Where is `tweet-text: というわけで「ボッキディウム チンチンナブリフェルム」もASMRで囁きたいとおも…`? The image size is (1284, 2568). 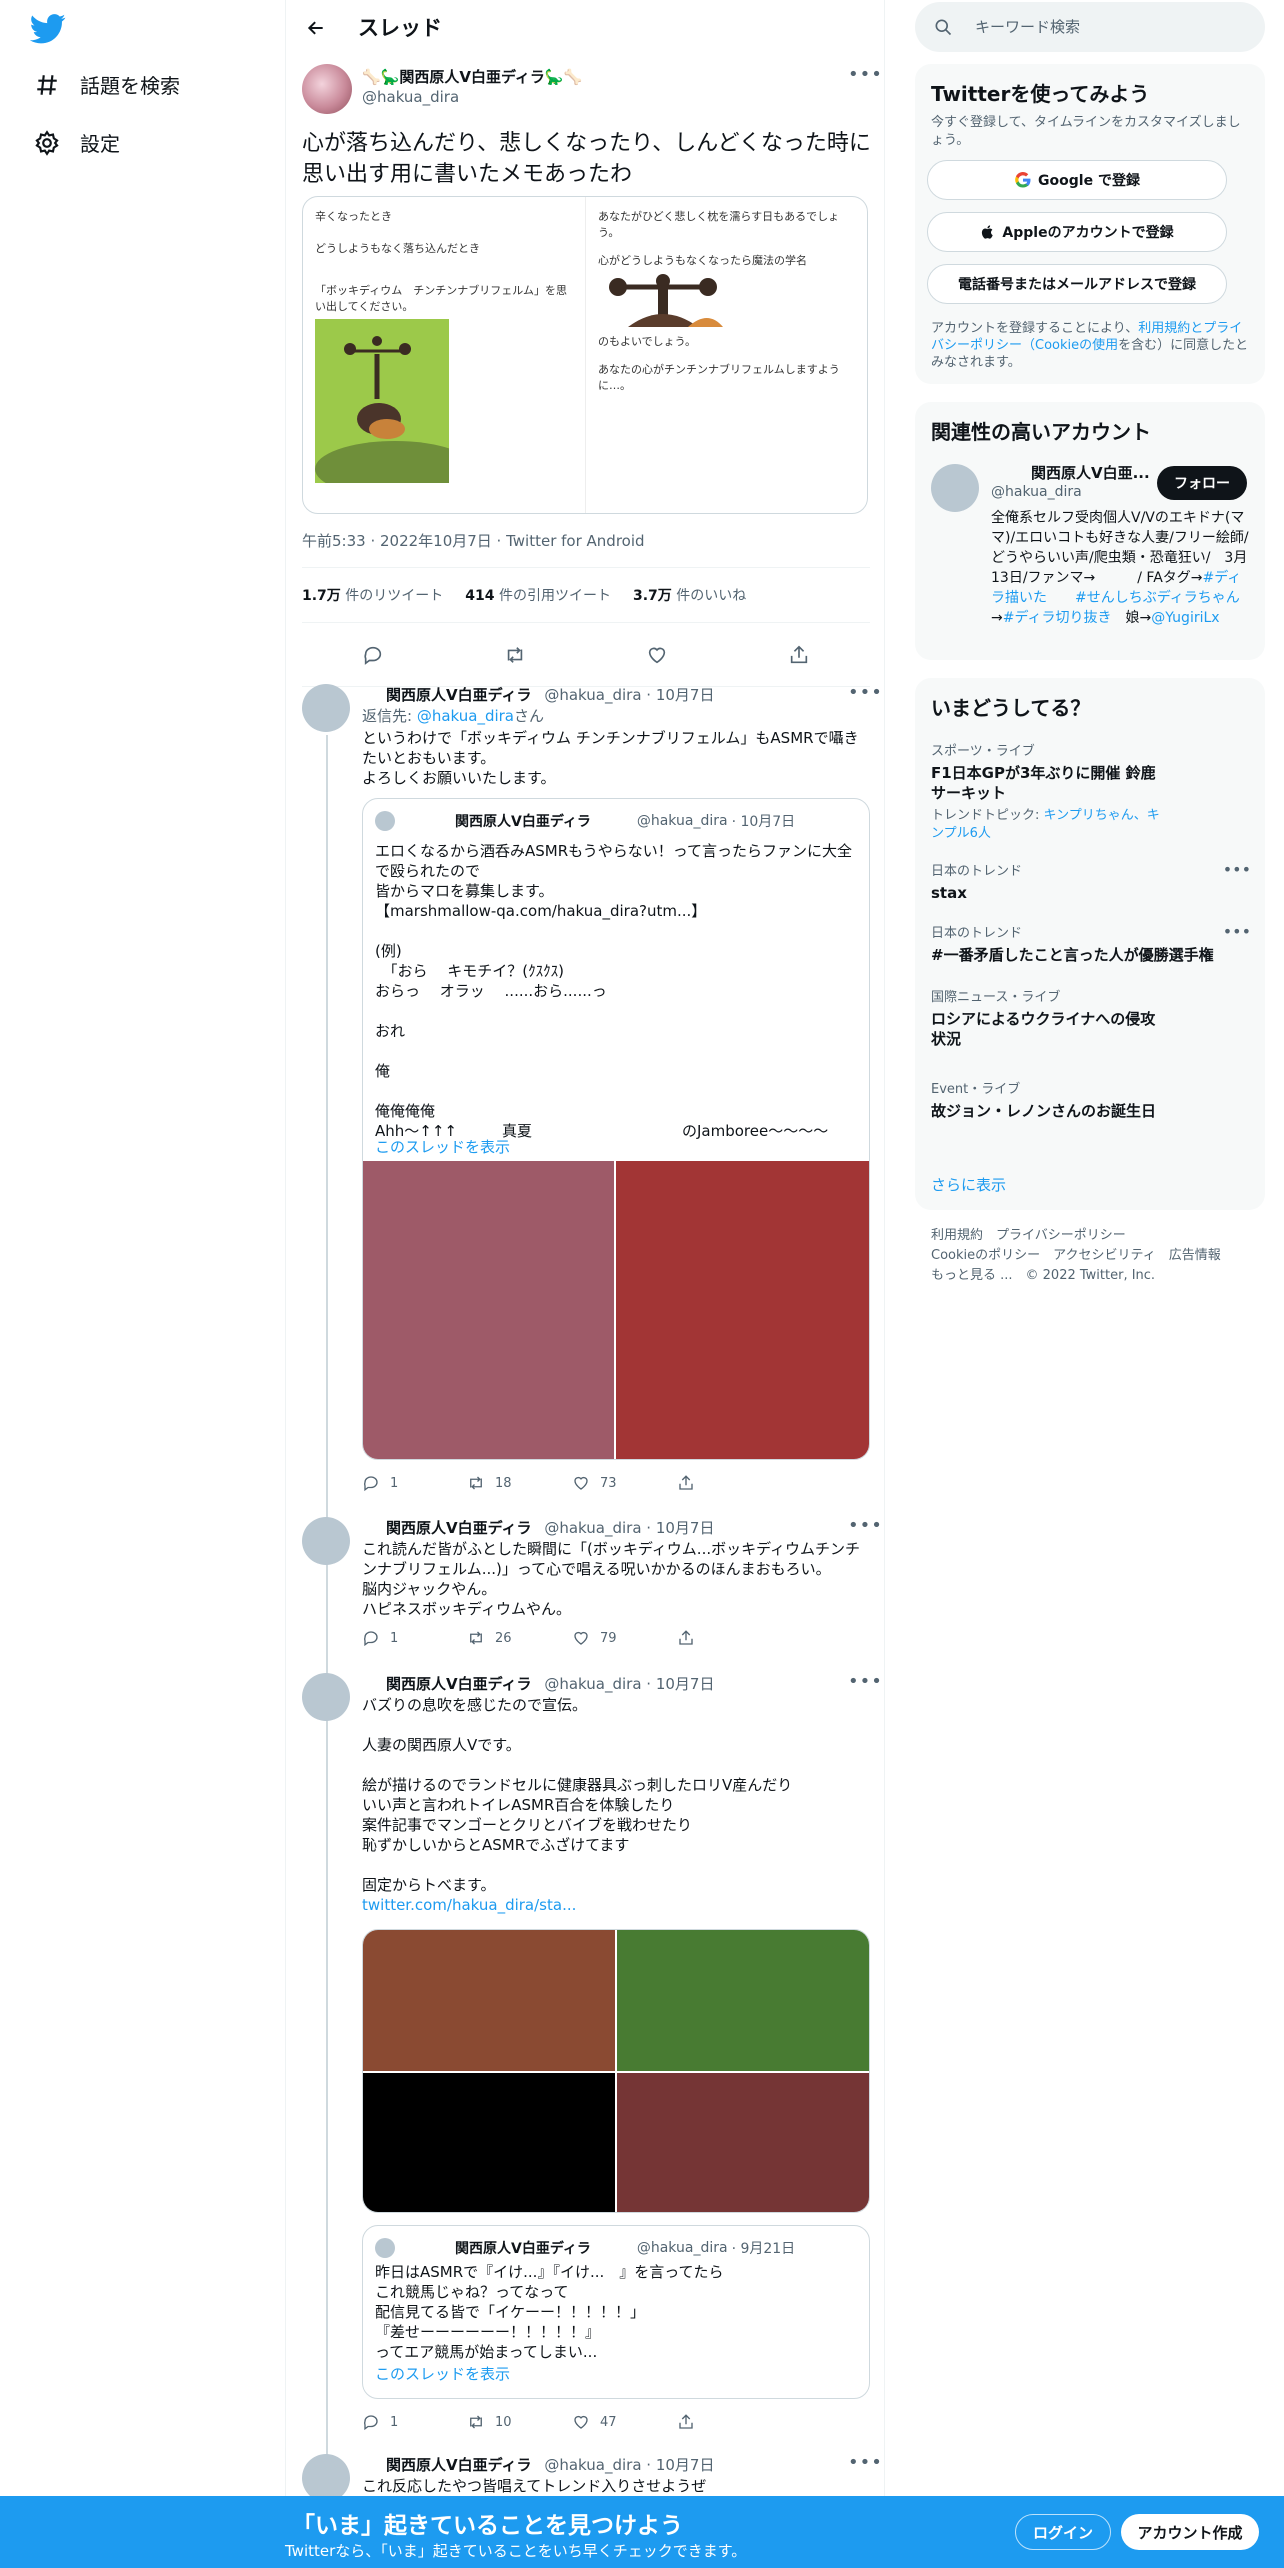
tweet-text: というわけで「ボッキディウム チンチンナブリフェルム」もASMRで囁きたいとおも… is located at coordinates (610, 758).